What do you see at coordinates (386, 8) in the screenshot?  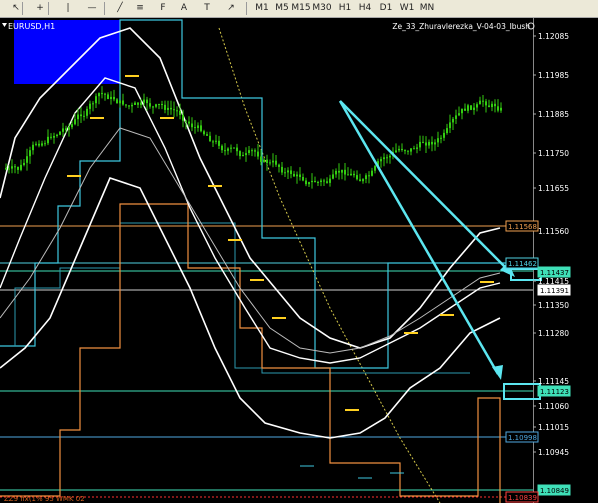 I see `period-d1: D1` at bounding box center [386, 8].